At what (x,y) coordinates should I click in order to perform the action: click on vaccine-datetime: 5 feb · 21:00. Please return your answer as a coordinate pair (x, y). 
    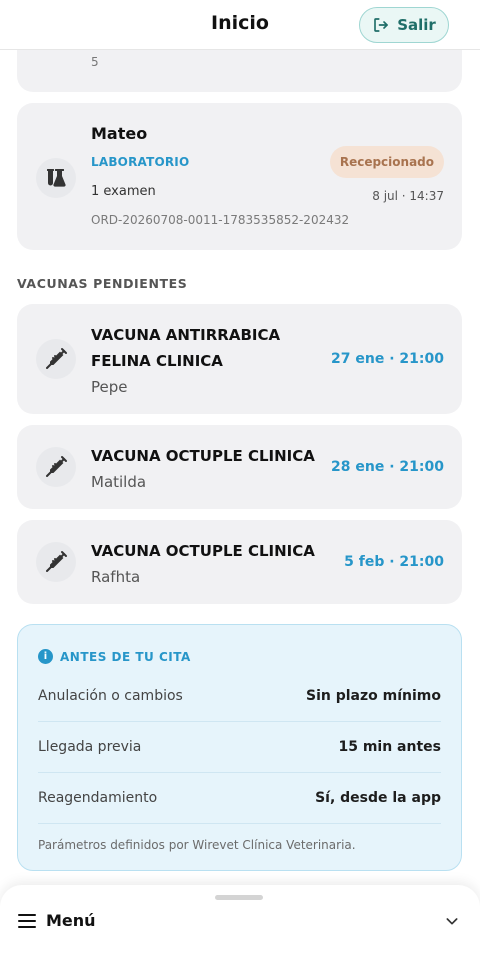
    Looking at the image, I should click on (394, 562).